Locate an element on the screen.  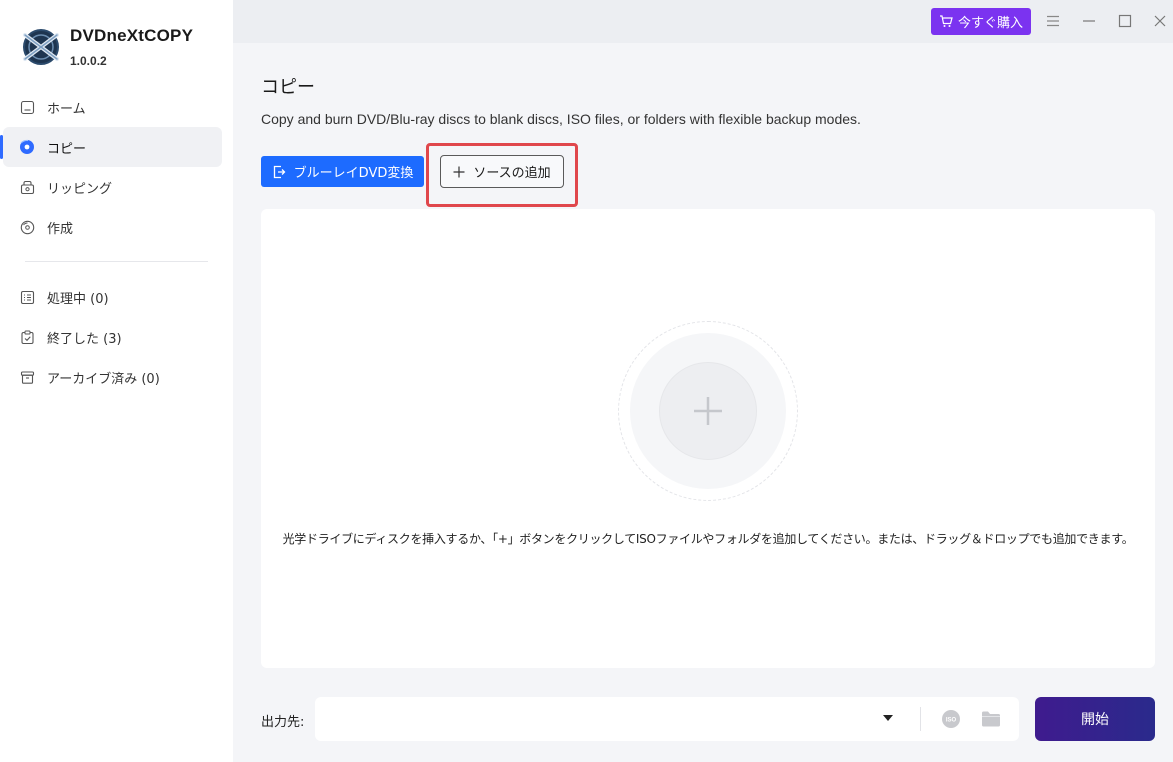
close-icon is located at coordinates (1160, 21).